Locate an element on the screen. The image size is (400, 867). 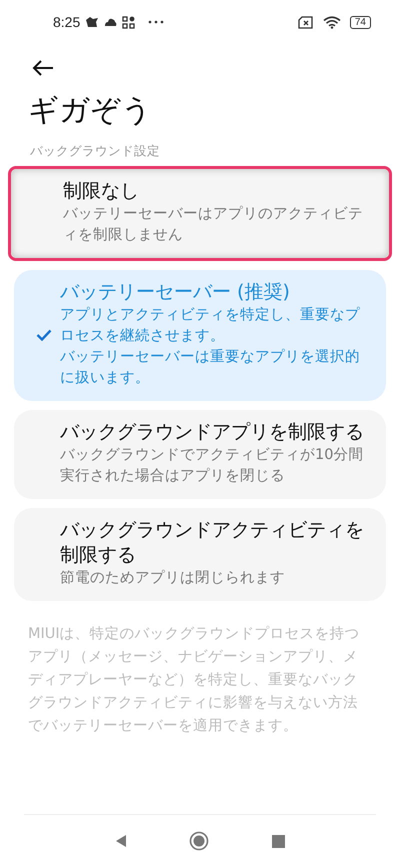
no-sim-icon is located at coordinates (306, 22).